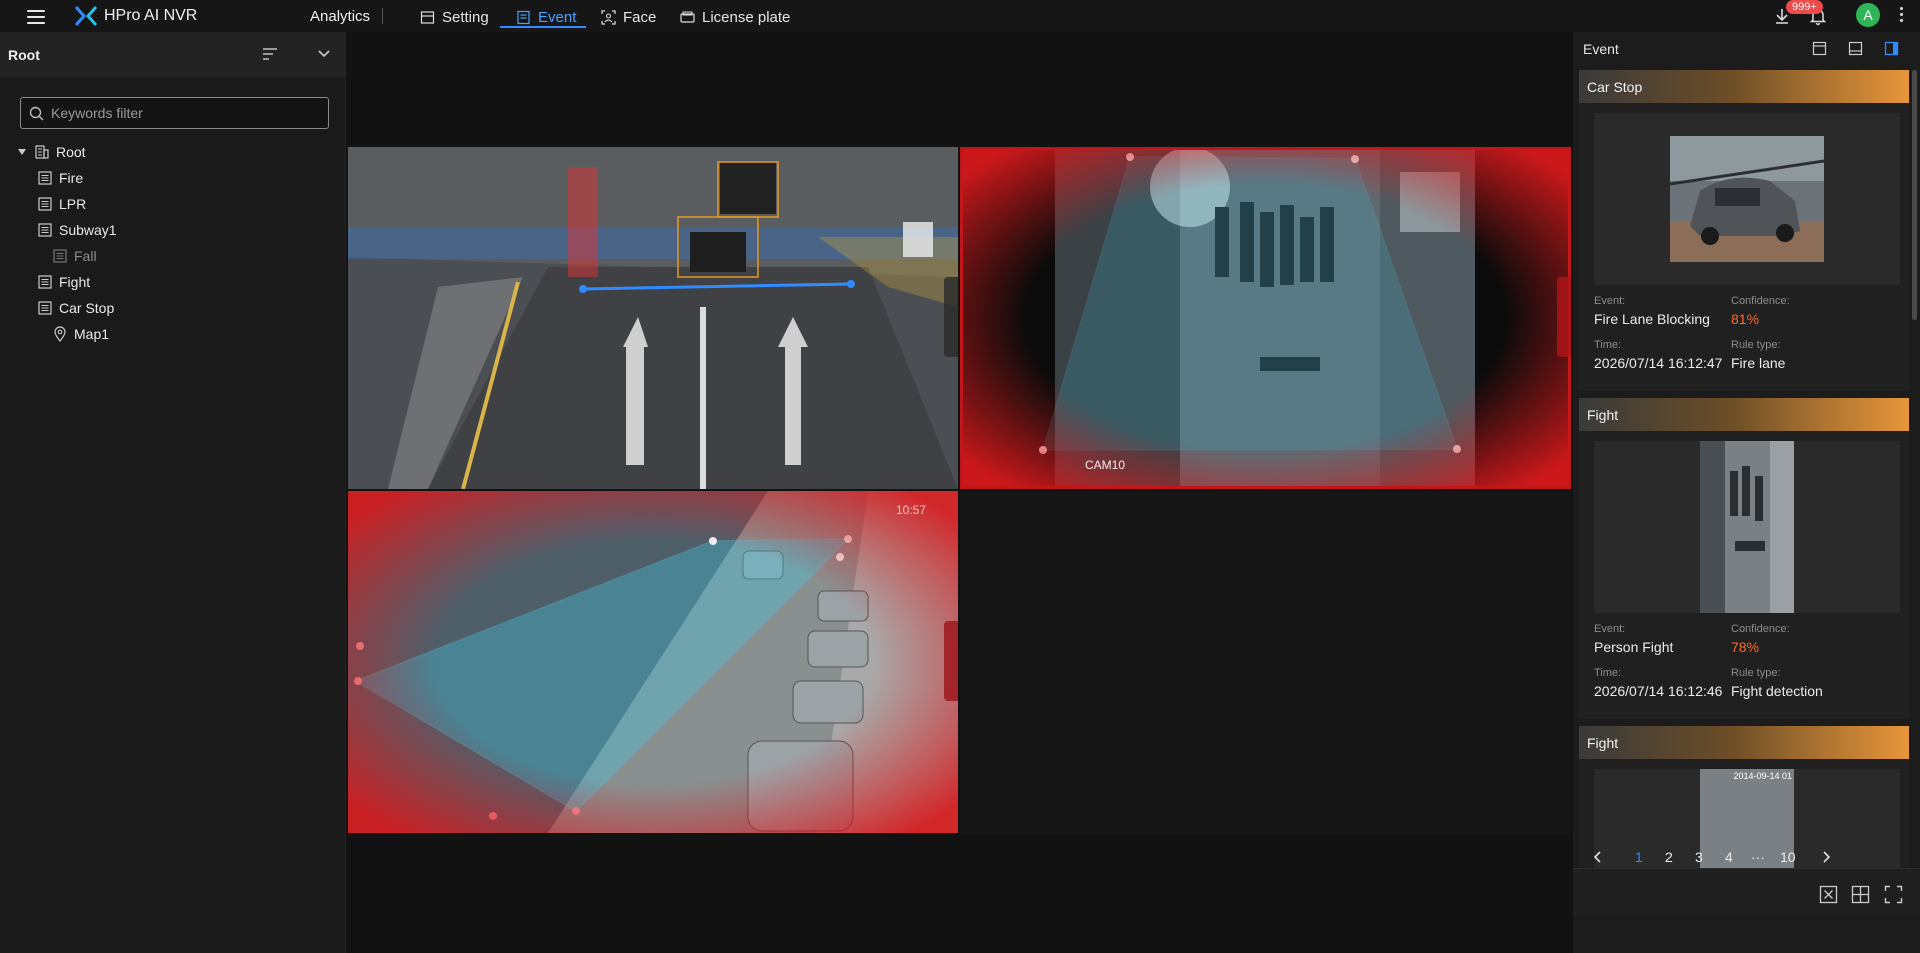  Describe the element at coordinates (640, 17) in the screenshot. I see `nav-face-label: Face` at that location.